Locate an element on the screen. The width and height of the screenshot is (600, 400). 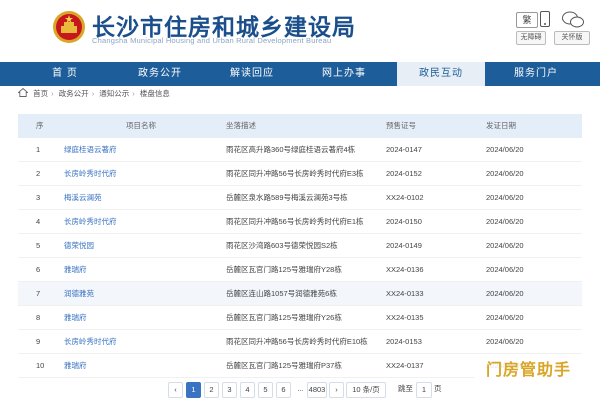
row-number: 3 is located at coordinates (38, 197).